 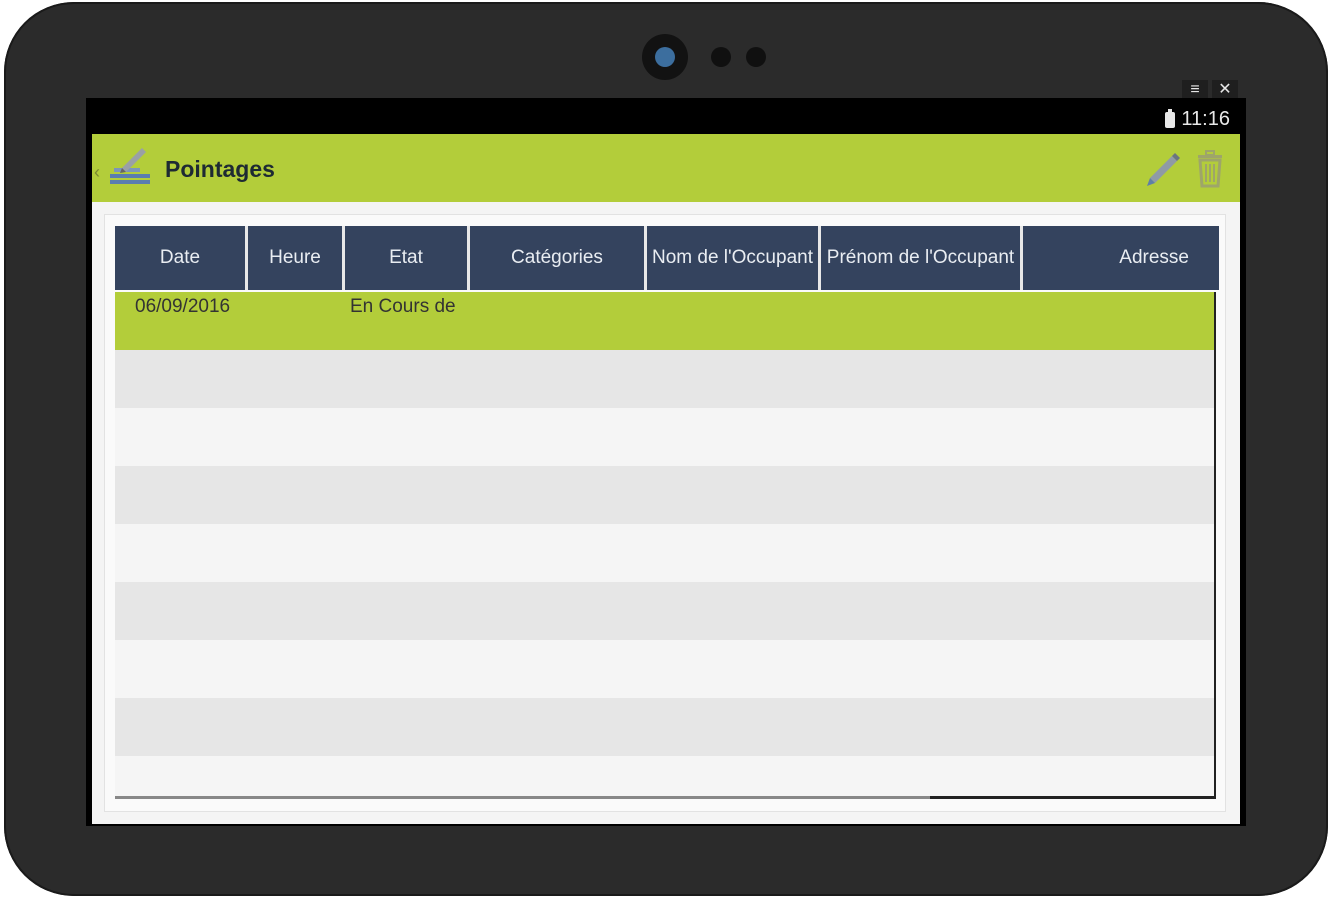 I want to click on trash-icon, so click(x=1210, y=168).